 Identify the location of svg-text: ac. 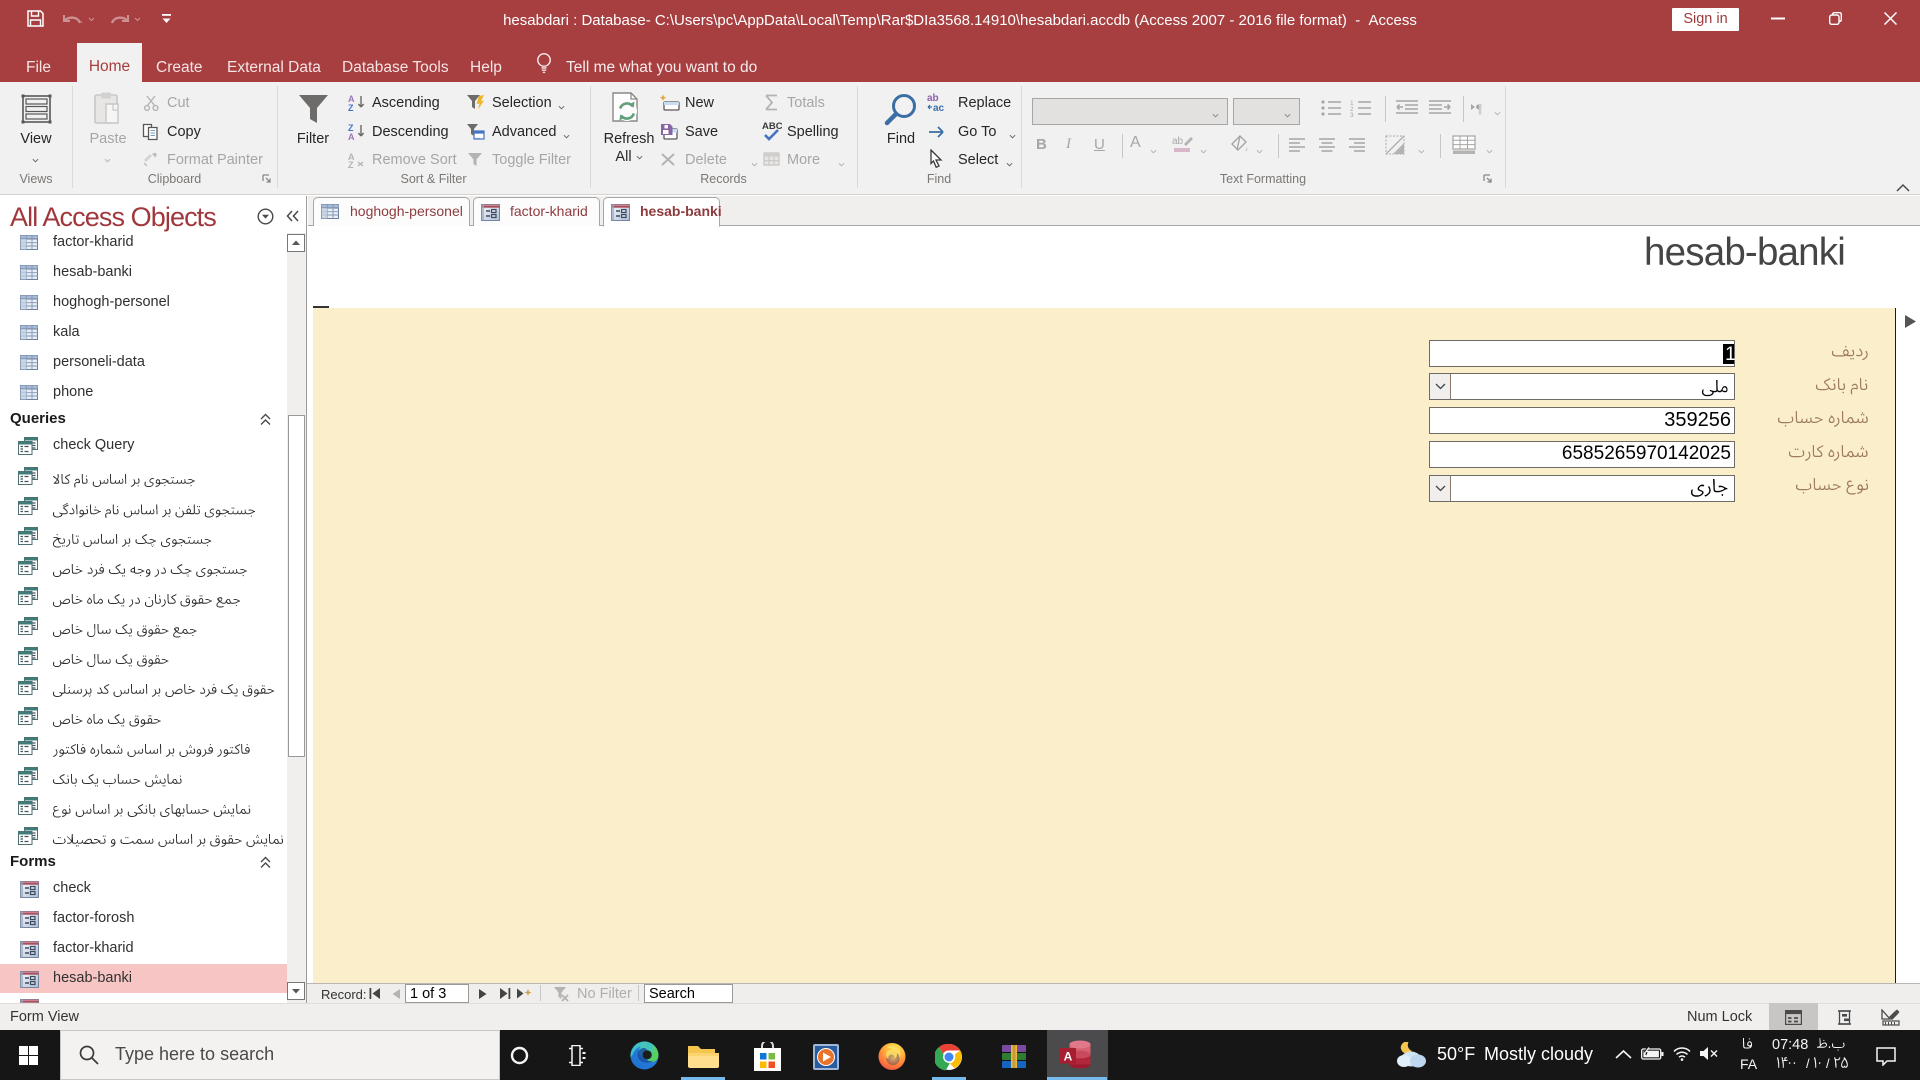
(939, 108).